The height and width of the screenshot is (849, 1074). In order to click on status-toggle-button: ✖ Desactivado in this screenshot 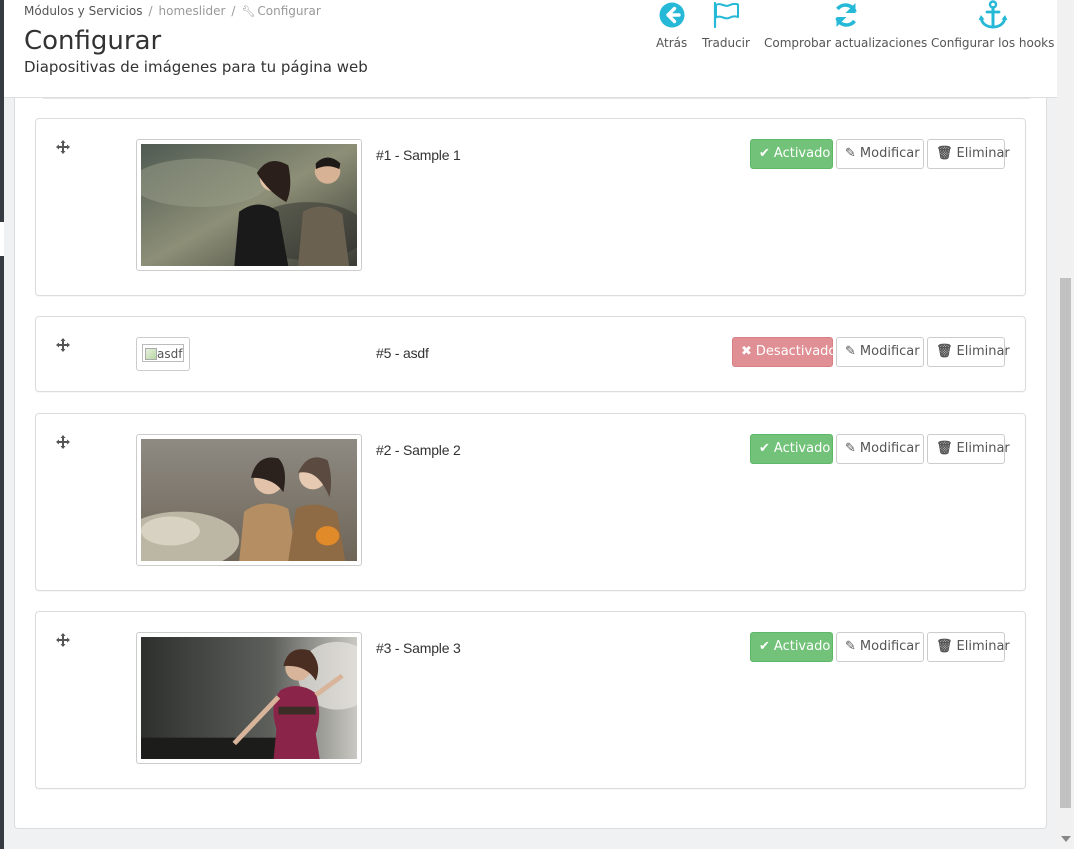, I will do `click(784, 352)`.